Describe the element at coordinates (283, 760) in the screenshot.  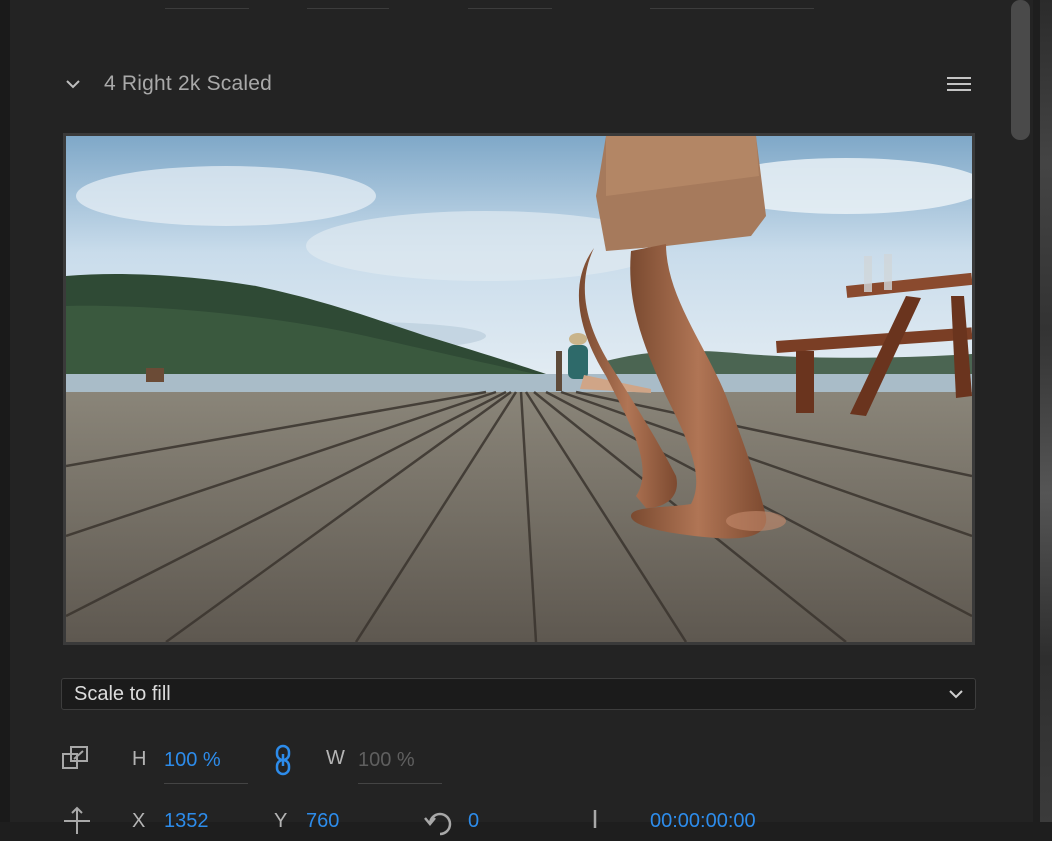
I see `link-constrain-icon` at that location.